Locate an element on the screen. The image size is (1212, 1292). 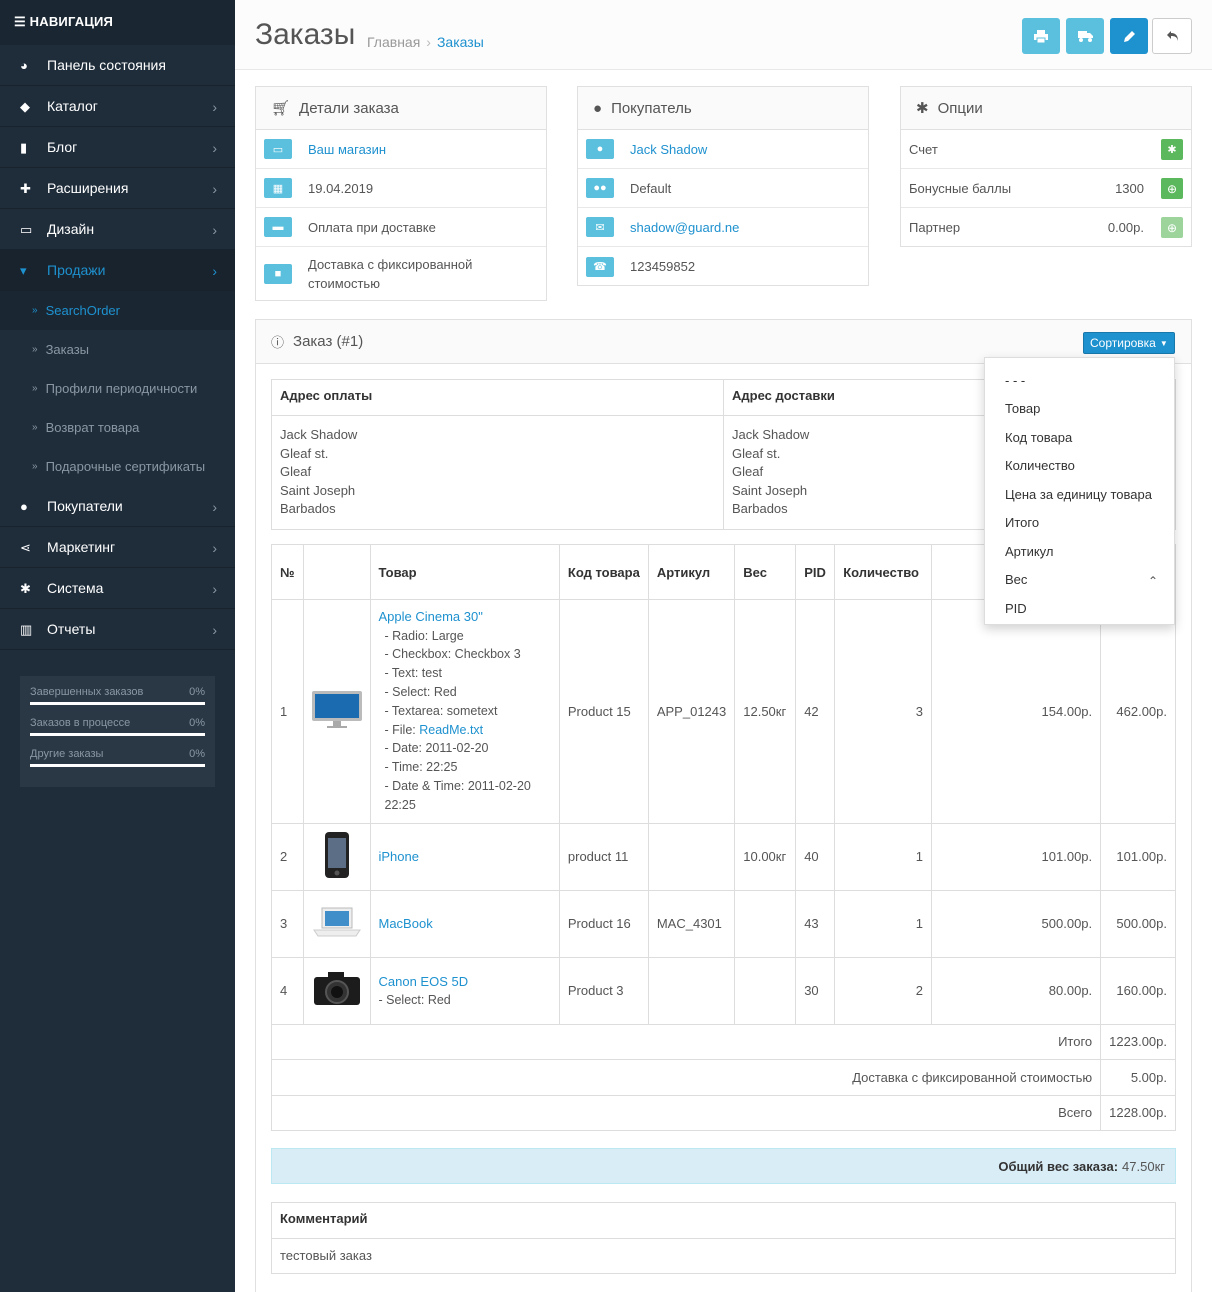
sidebar-subitem: » Заказы is located at coordinates (117, 349).